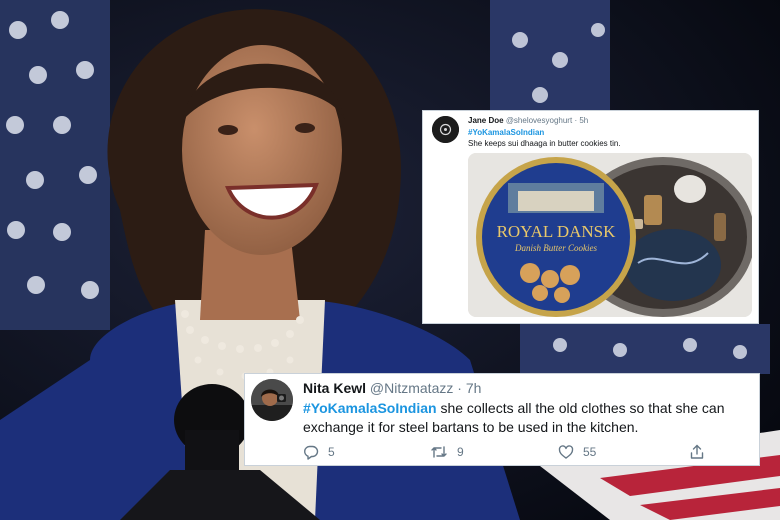 The width and height of the screenshot is (780, 520). Describe the element at coordinates (590, 452) in the screenshot. I see `like-count: 55` at that location.